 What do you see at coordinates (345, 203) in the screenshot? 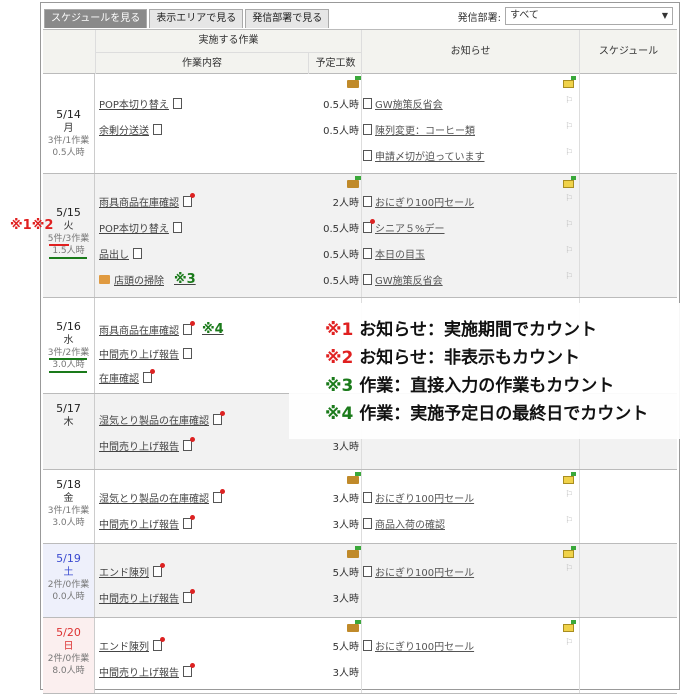
I see `task-amount: 2人時` at bounding box center [345, 203].